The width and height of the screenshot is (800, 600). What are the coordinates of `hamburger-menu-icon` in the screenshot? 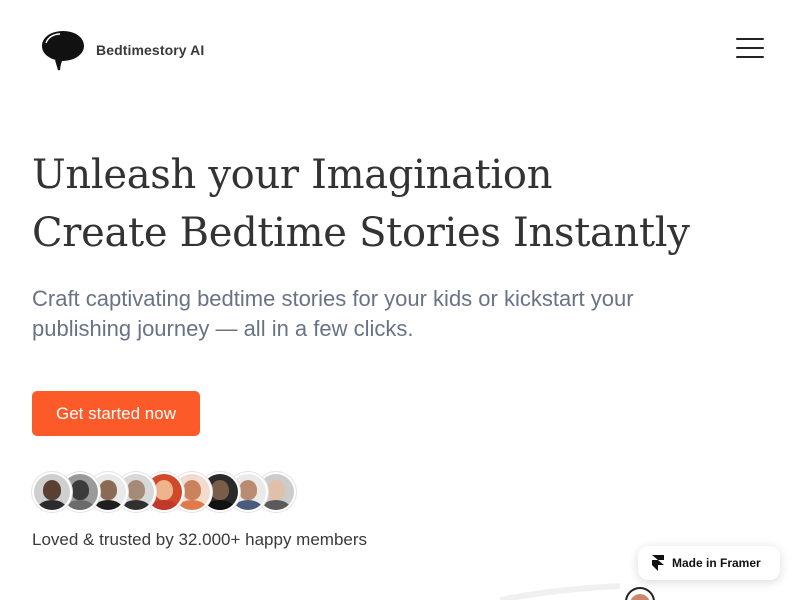 It's located at (750, 48).